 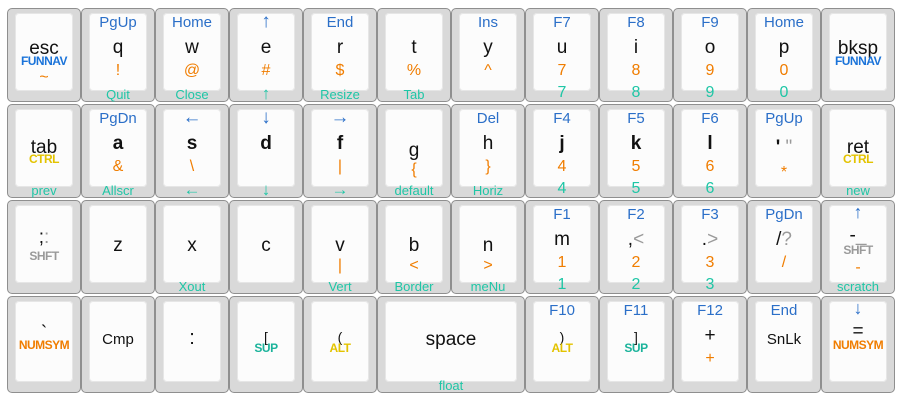 I want to click on key-r: End r $ Resize, so click(x=340, y=55).